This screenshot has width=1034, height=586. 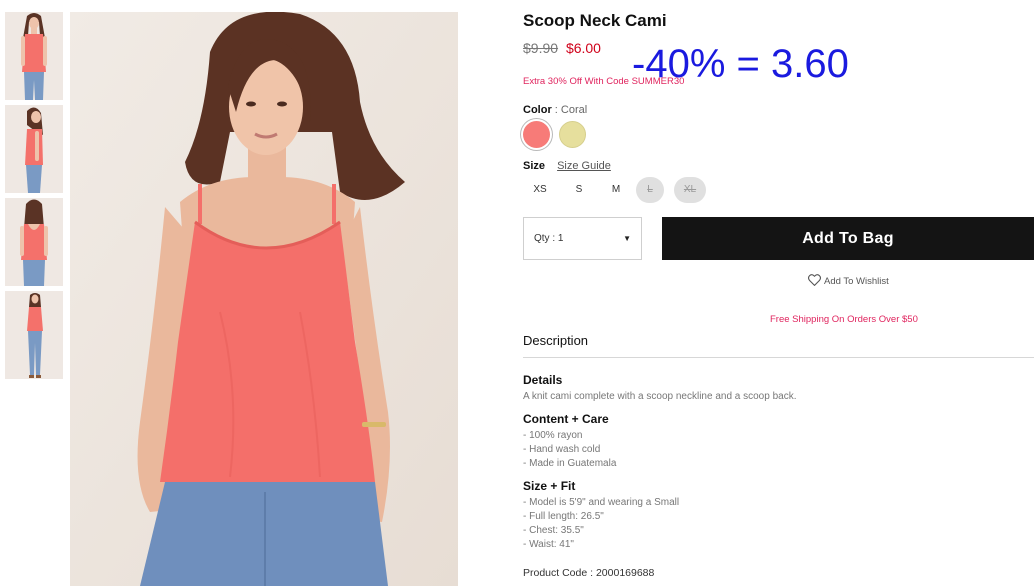 What do you see at coordinates (690, 190) in the screenshot?
I see `size-xl-button: XL` at bounding box center [690, 190].